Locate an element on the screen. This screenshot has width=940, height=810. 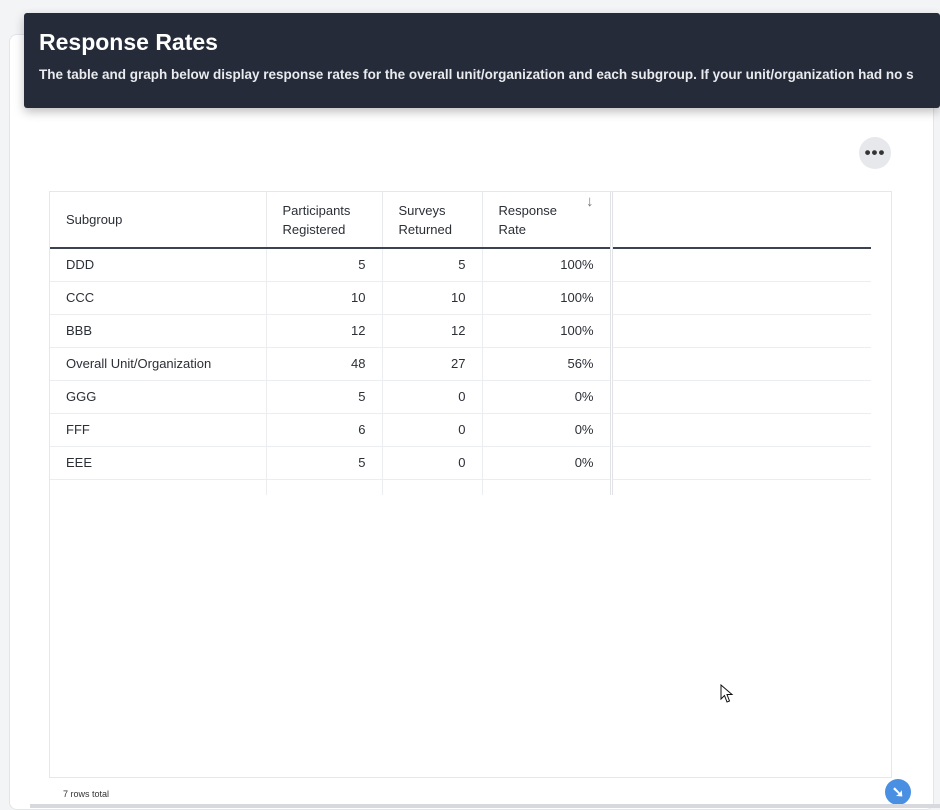
cell-participants-registered: 48 is located at coordinates (324, 364).